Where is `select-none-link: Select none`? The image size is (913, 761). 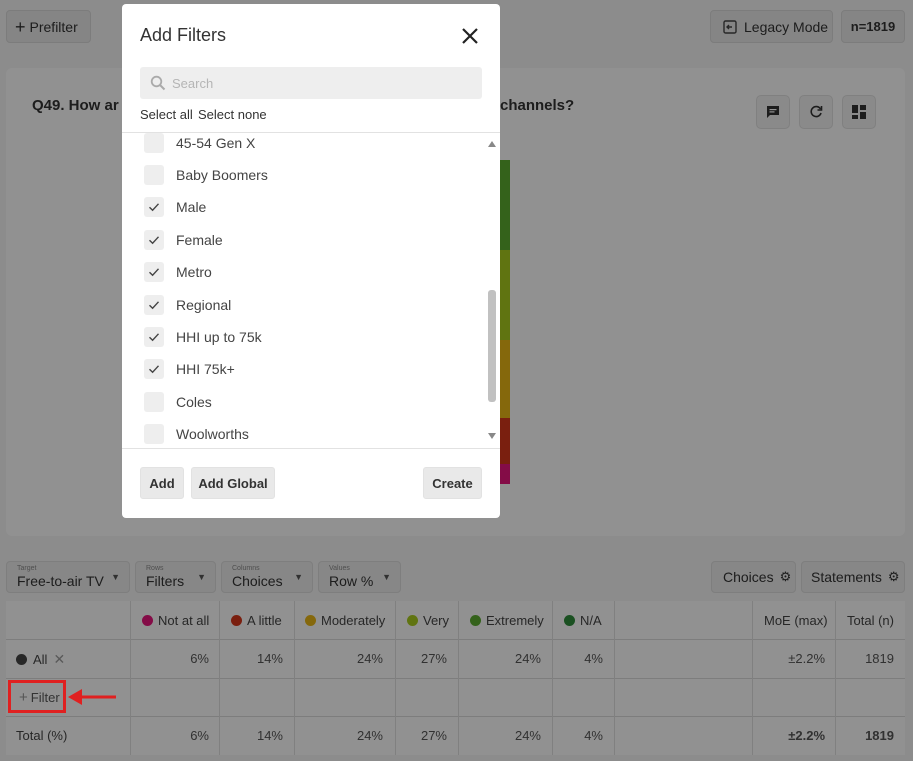
select-none-link: Select none is located at coordinates (232, 114).